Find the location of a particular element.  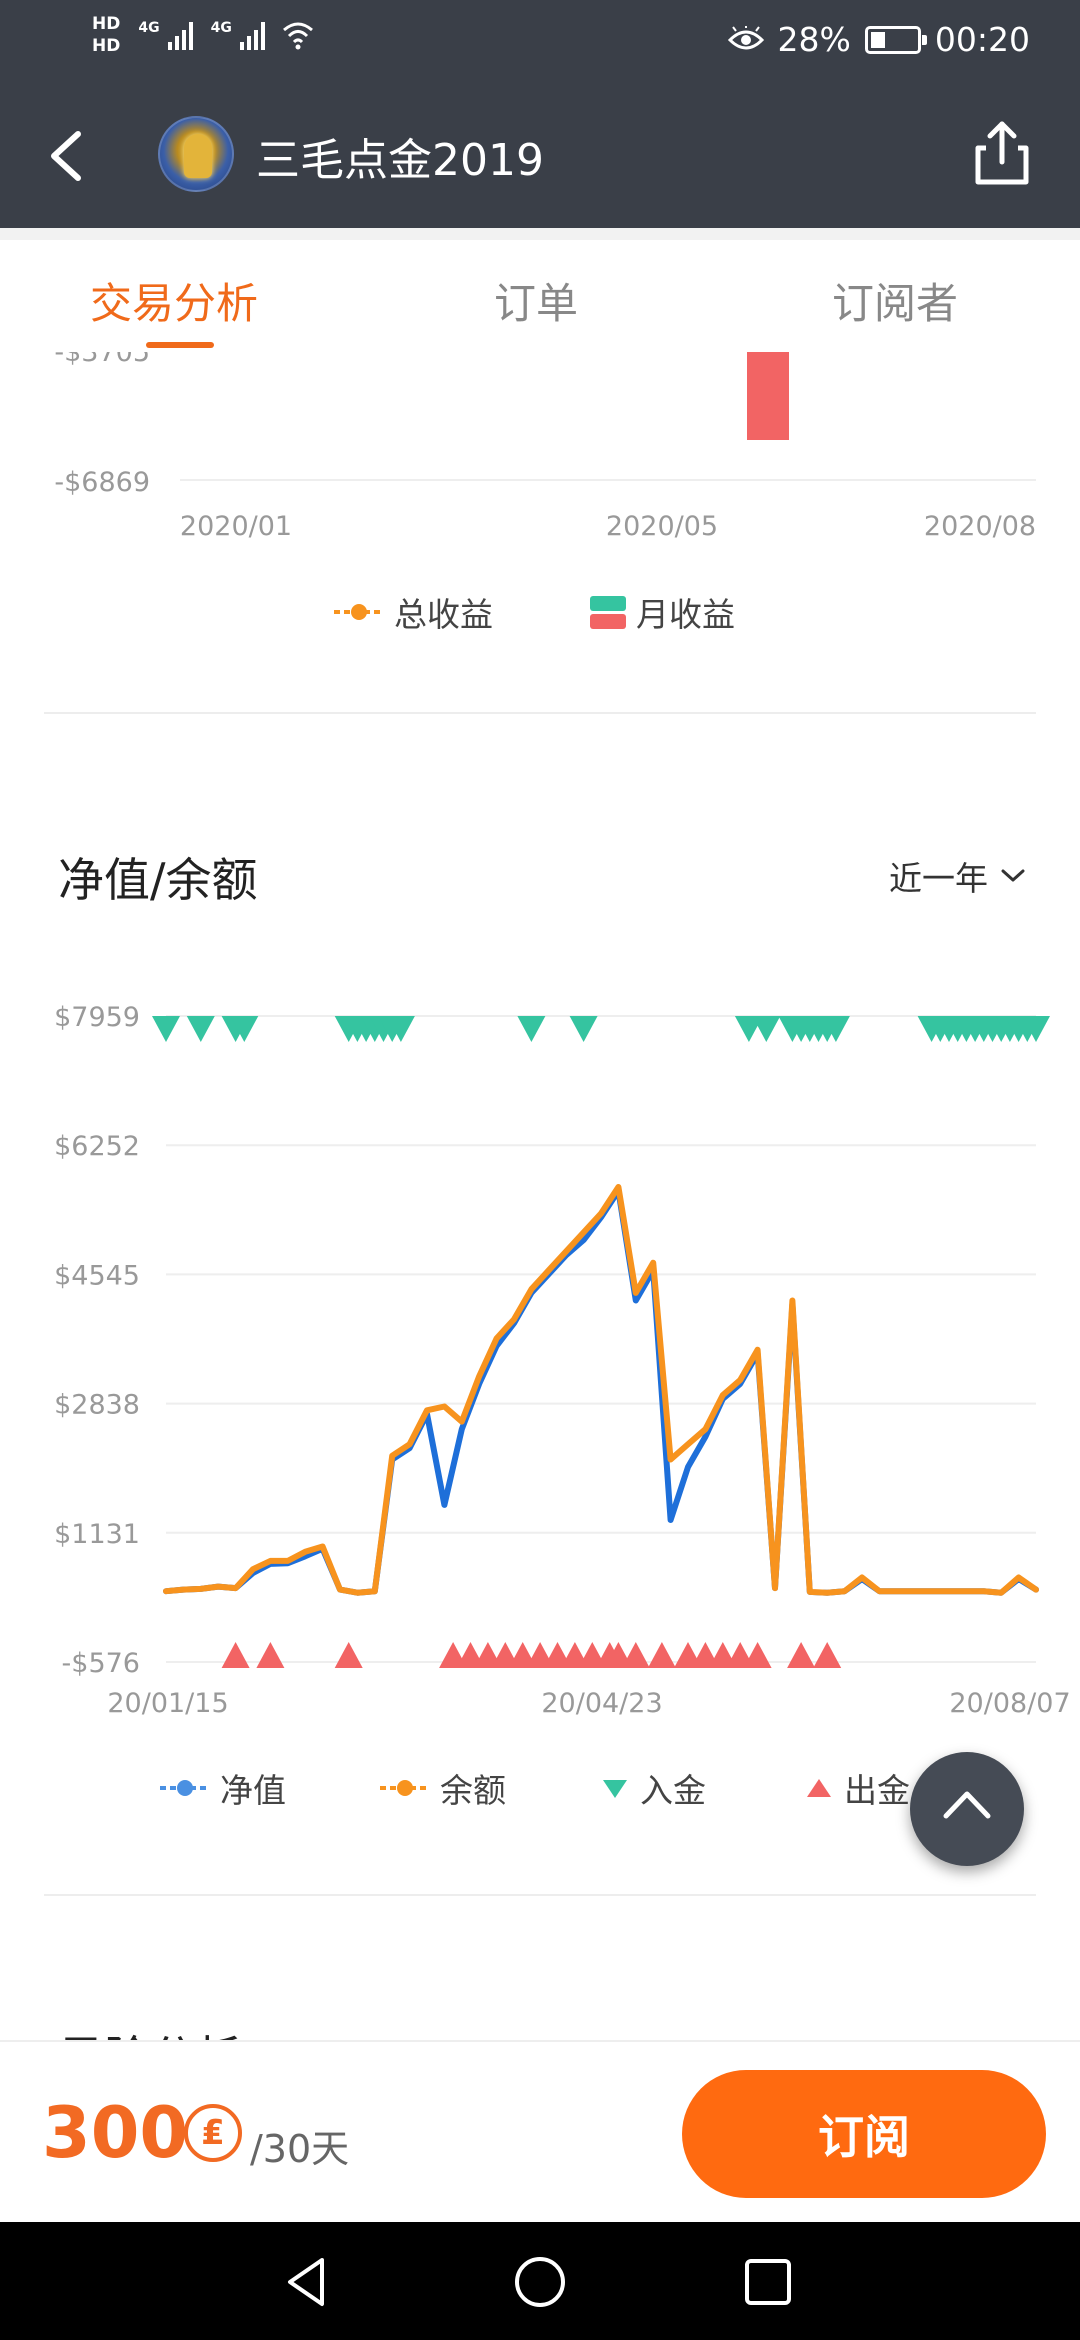

tab-active-indicator is located at coordinates (180, 345).